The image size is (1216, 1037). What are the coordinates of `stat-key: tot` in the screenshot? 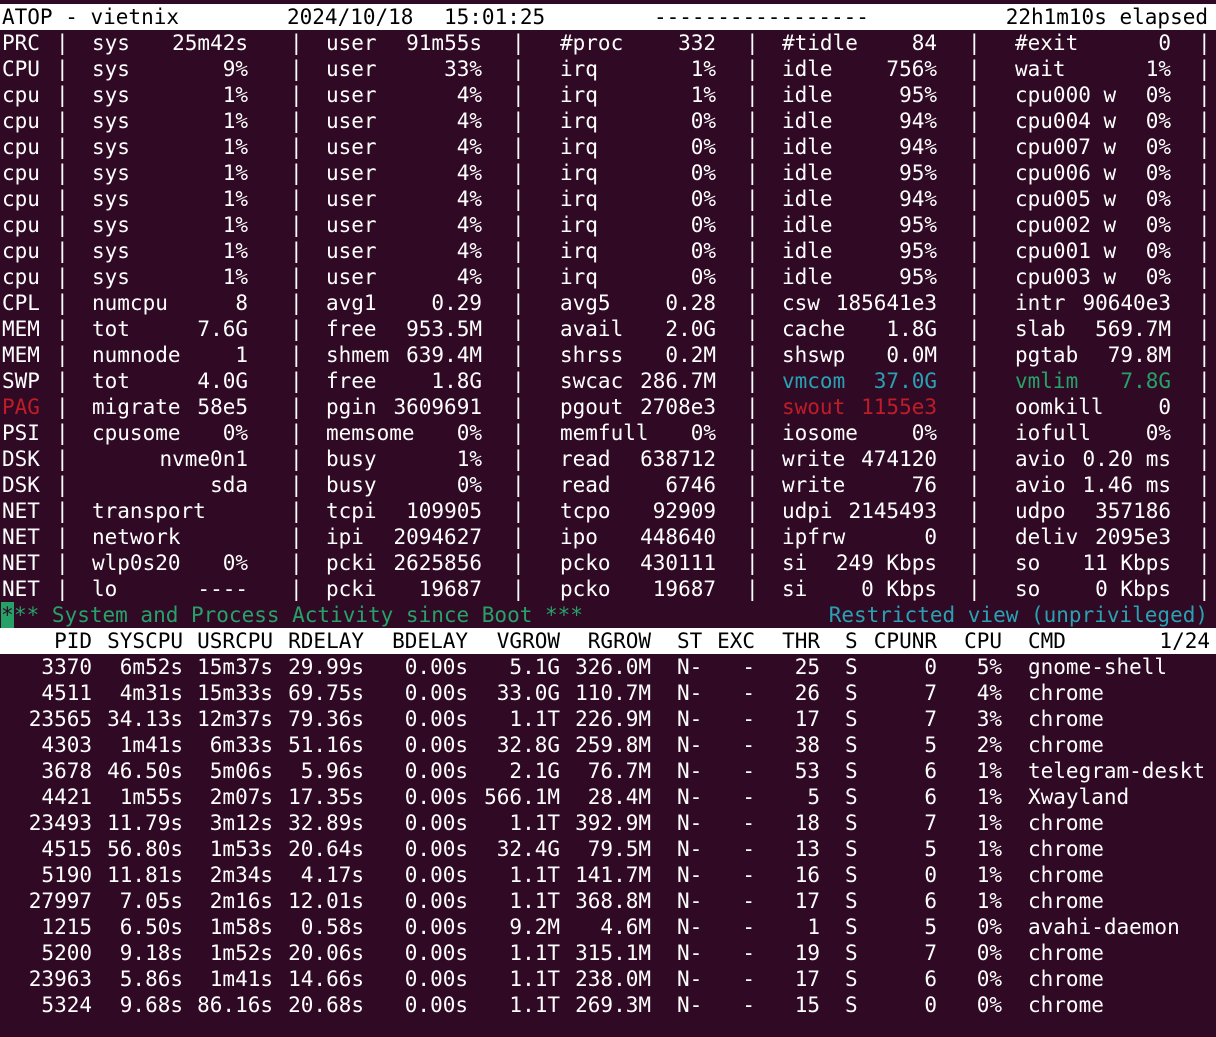 It's located at (111, 381).